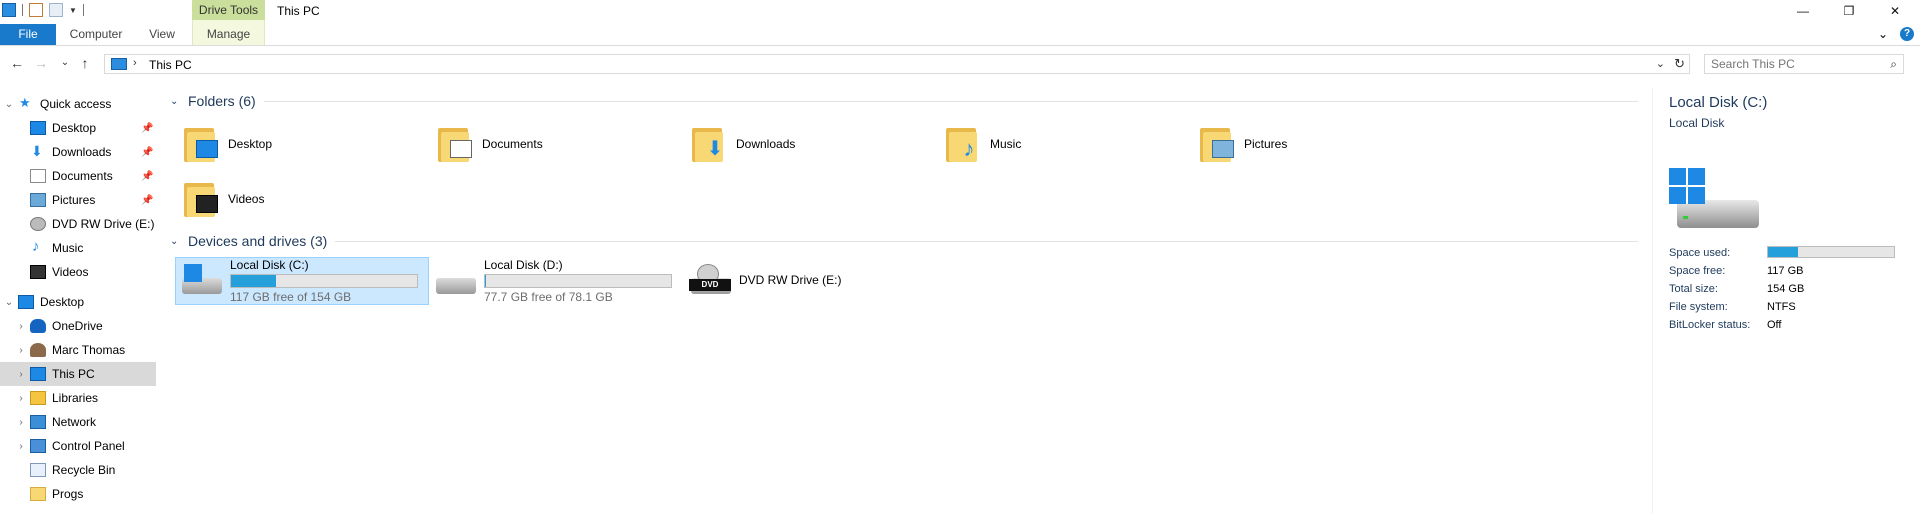 The height and width of the screenshot is (514, 1920). What do you see at coordinates (1895, 11) in the screenshot?
I see `close-button: ✕` at bounding box center [1895, 11].